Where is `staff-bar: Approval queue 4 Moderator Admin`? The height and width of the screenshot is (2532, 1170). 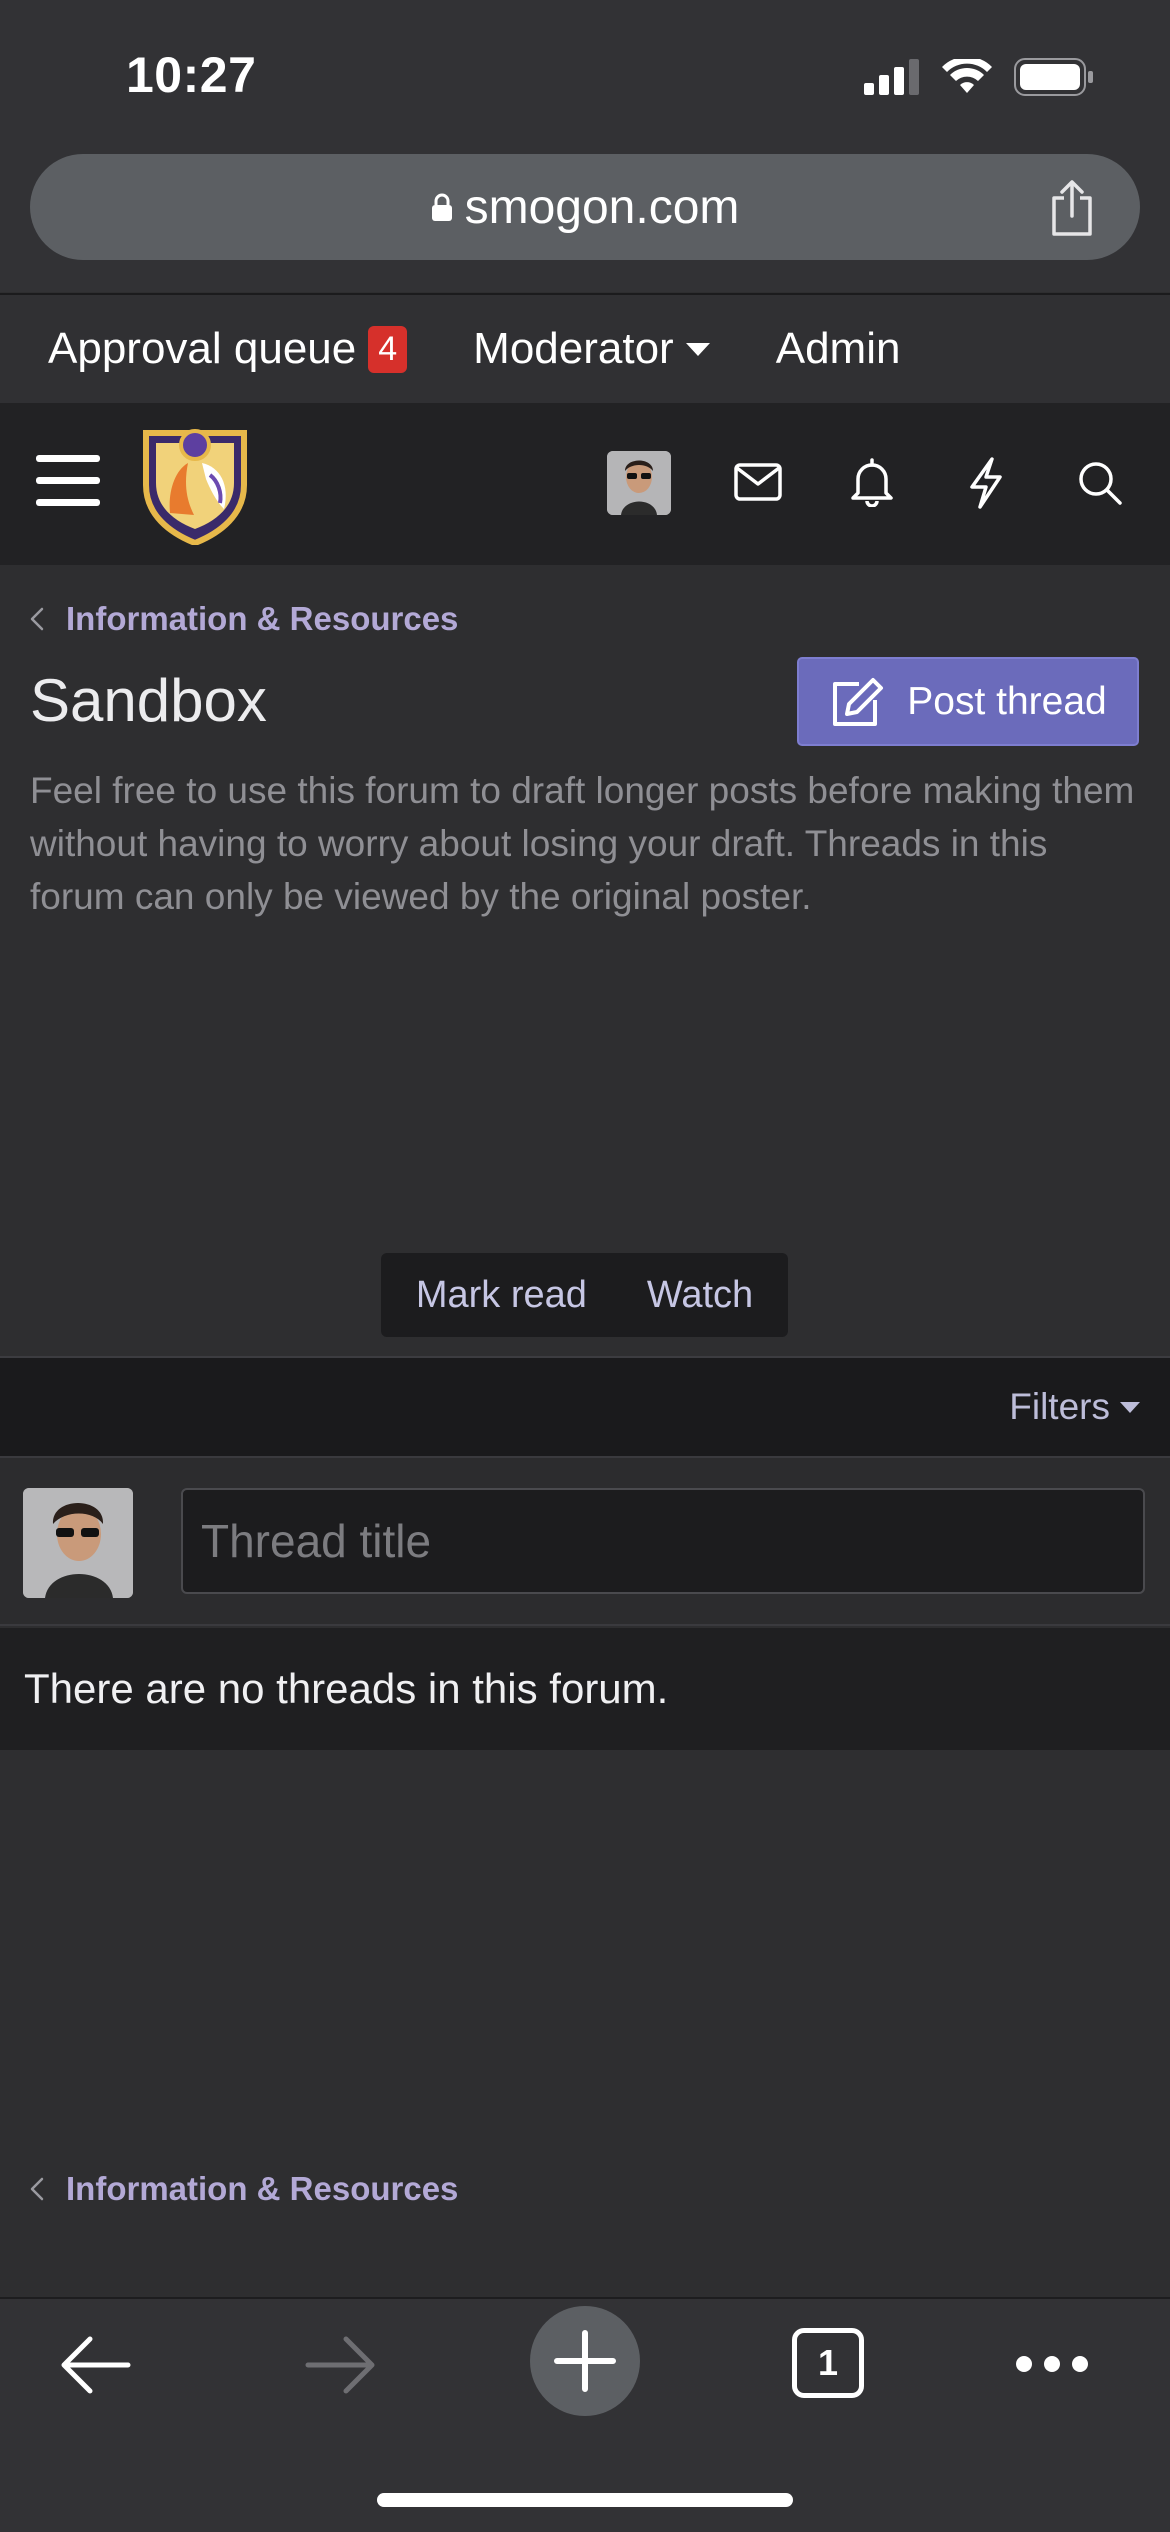 staff-bar: Approval queue 4 Moderator Admin is located at coordinates (585, 348).